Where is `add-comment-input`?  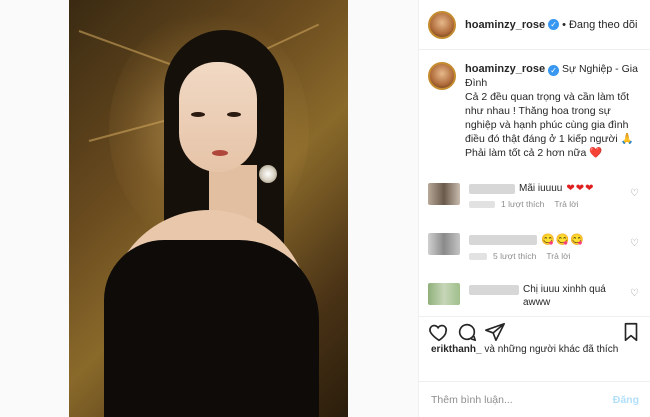
add-comment-input is located at coordinates (516, 399).